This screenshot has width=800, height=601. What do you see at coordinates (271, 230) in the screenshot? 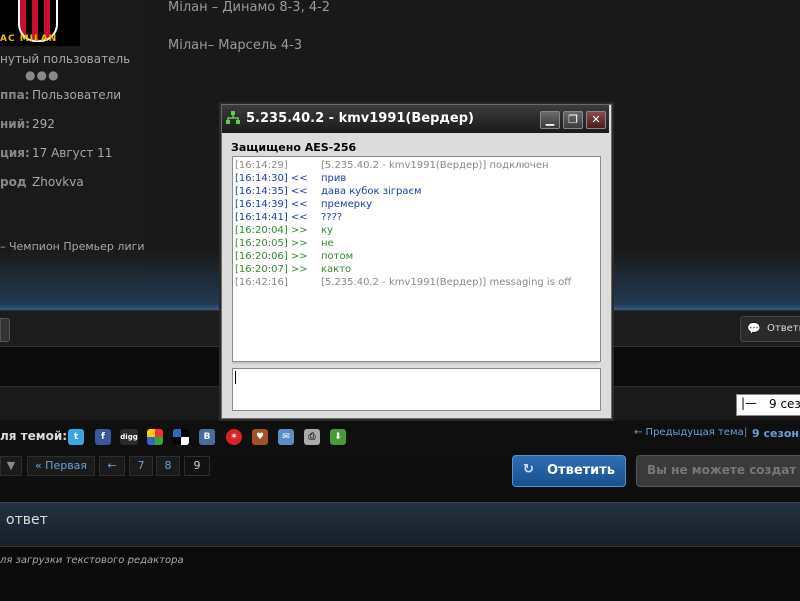
I see `message-timestamp: [16:20:04] >>` at bounding box center [271, 230].